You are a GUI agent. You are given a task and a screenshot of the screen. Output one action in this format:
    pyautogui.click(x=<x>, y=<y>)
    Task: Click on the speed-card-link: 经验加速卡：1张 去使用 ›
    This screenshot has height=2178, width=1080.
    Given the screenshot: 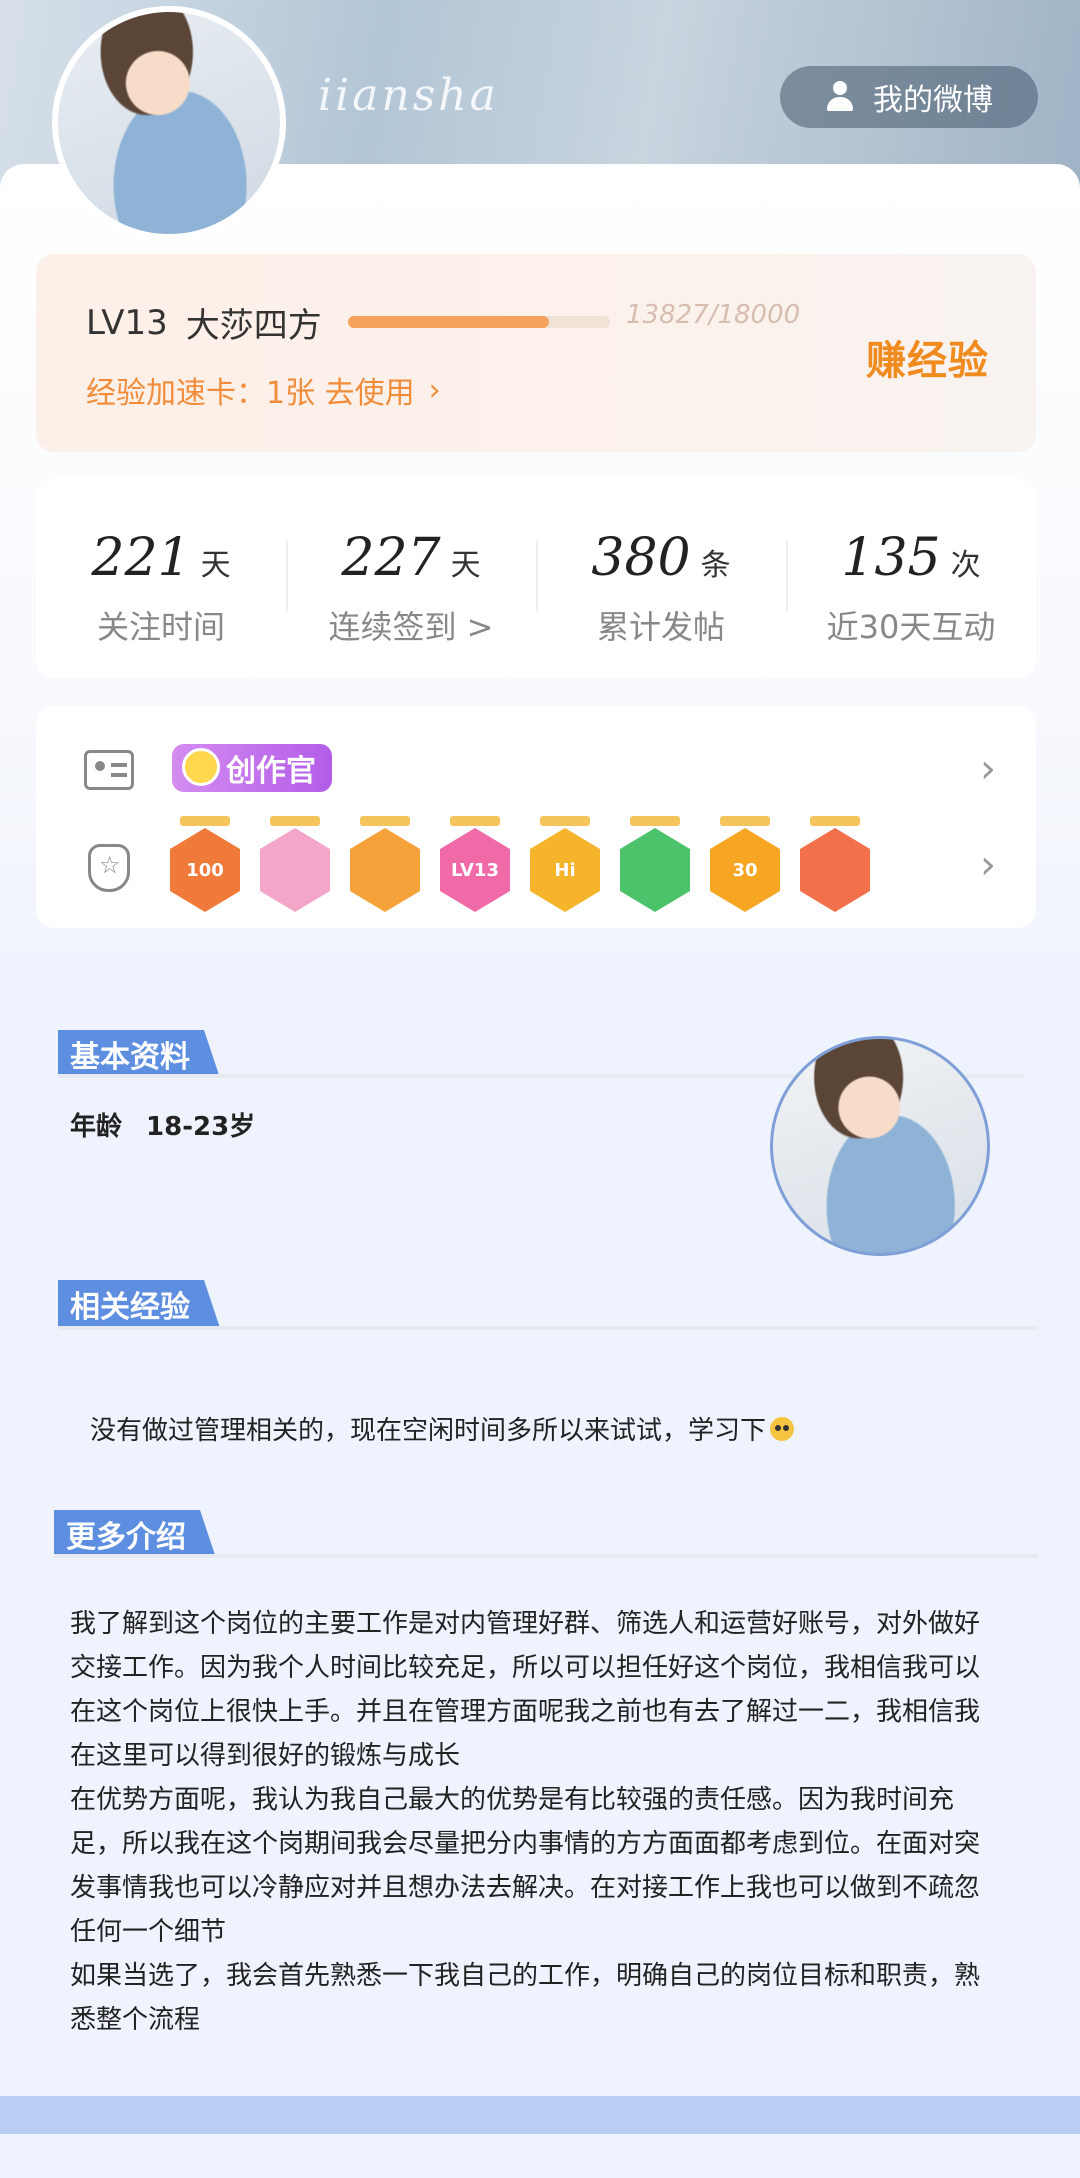 What is the action you would take?
    pyautogui.click(x=263, y=390)
    